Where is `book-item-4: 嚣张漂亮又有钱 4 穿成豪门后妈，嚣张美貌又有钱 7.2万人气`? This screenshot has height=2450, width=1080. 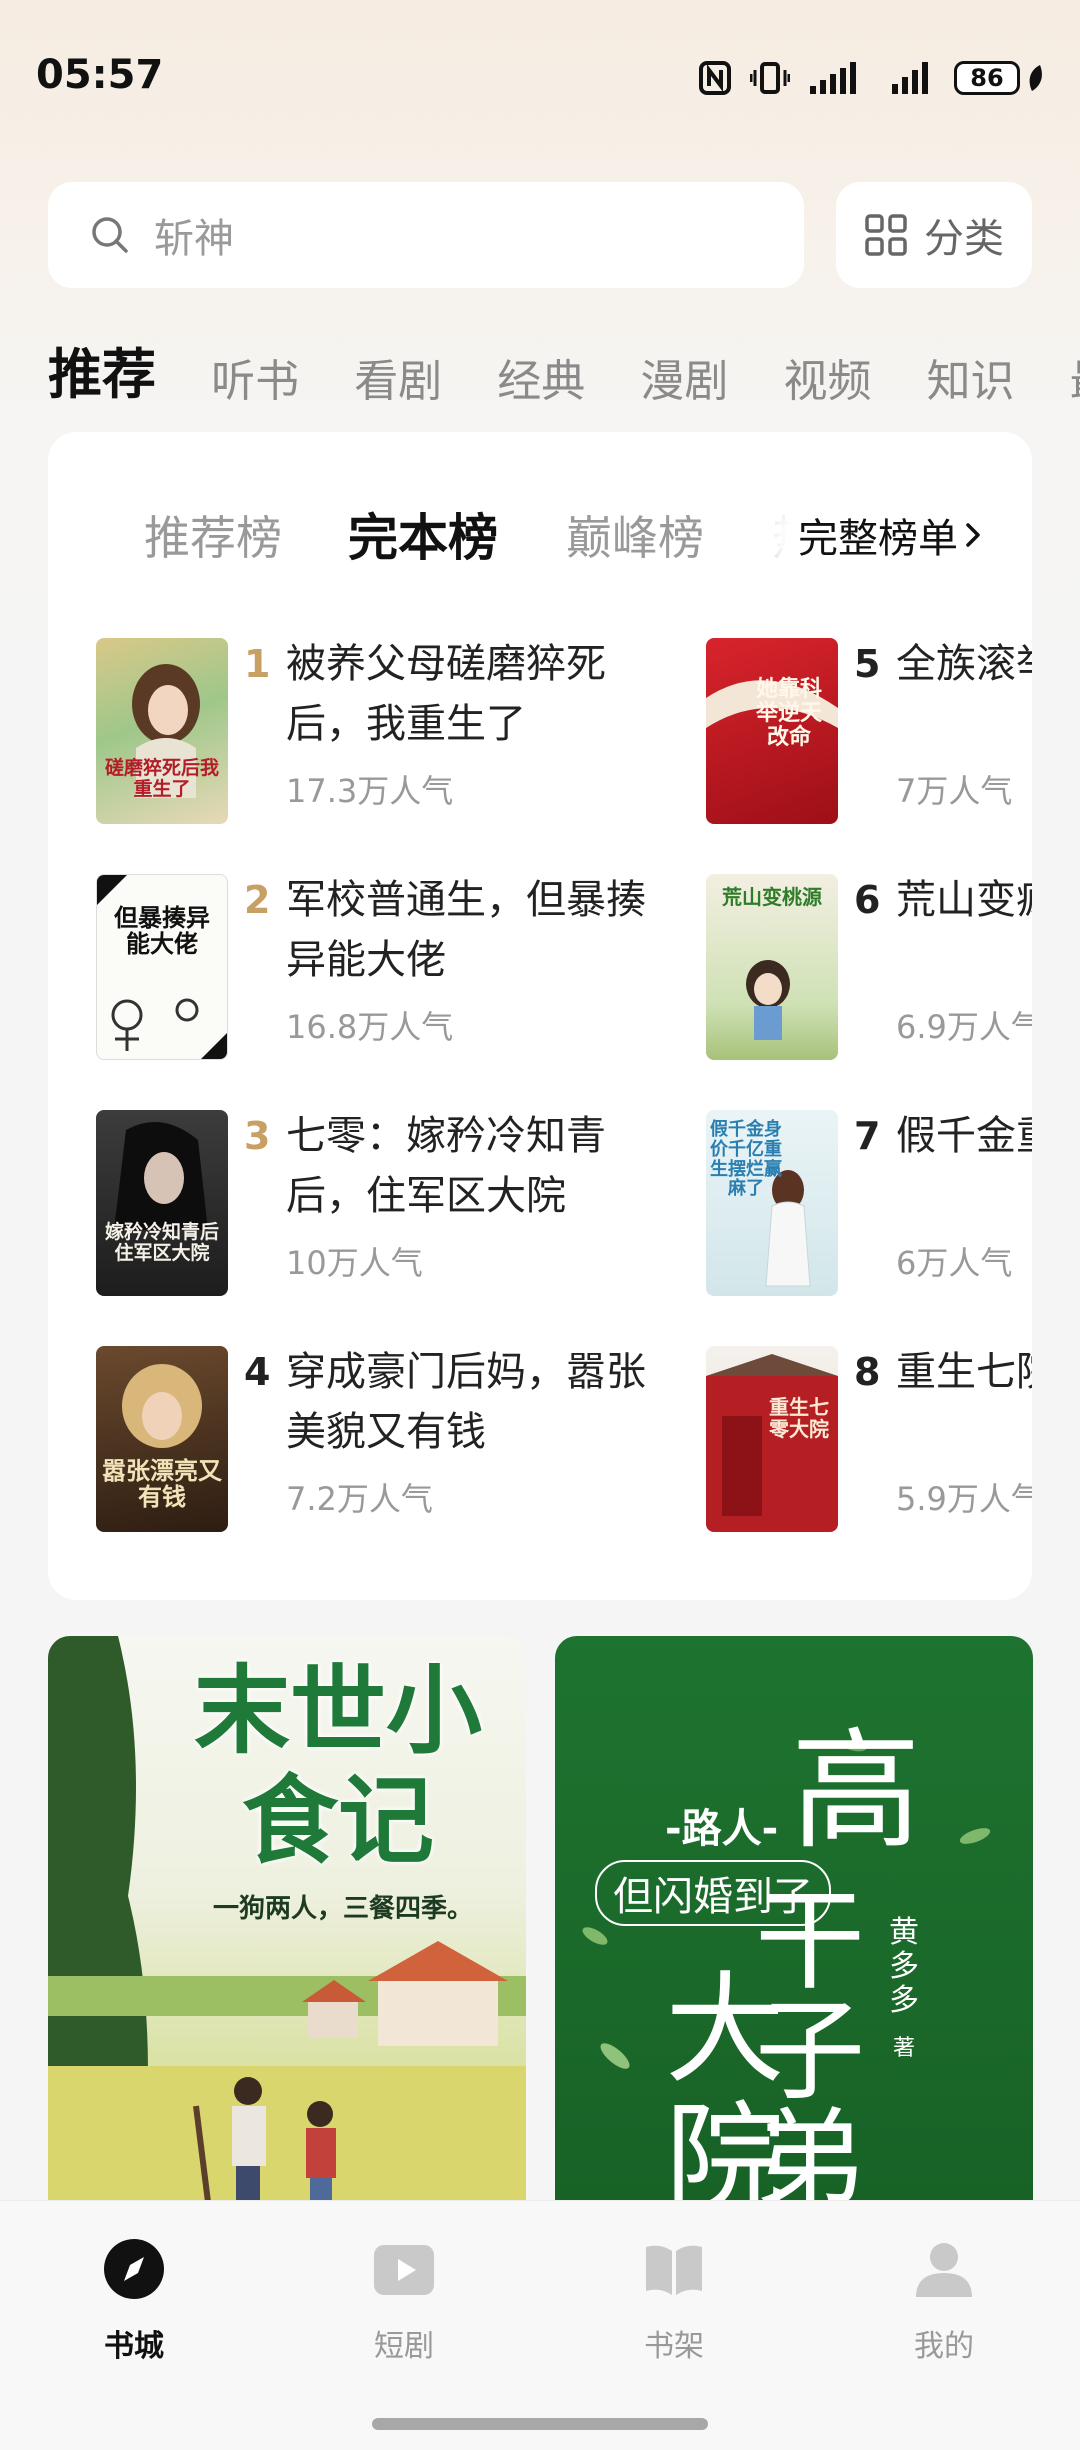
book-item-4: 嚣张漂亮又有钱 4 穿成豪门后妈，嚣张美貌又有钱 7.2万人气 is located at coordinates (376, 1439).